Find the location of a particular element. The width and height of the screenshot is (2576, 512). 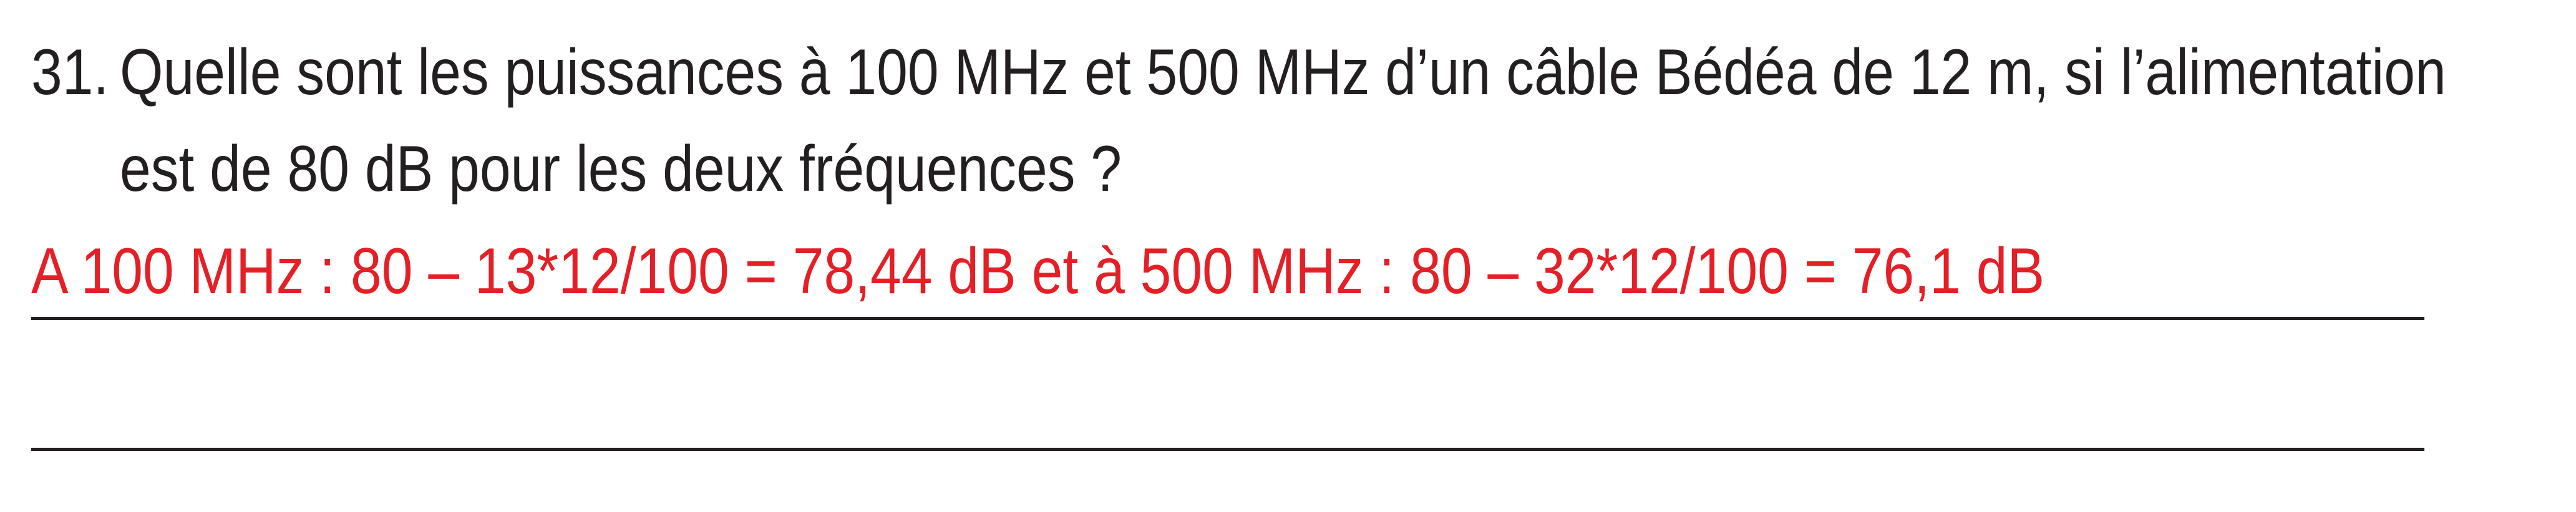

question-number: 31. is located at coordinates (70, 72).